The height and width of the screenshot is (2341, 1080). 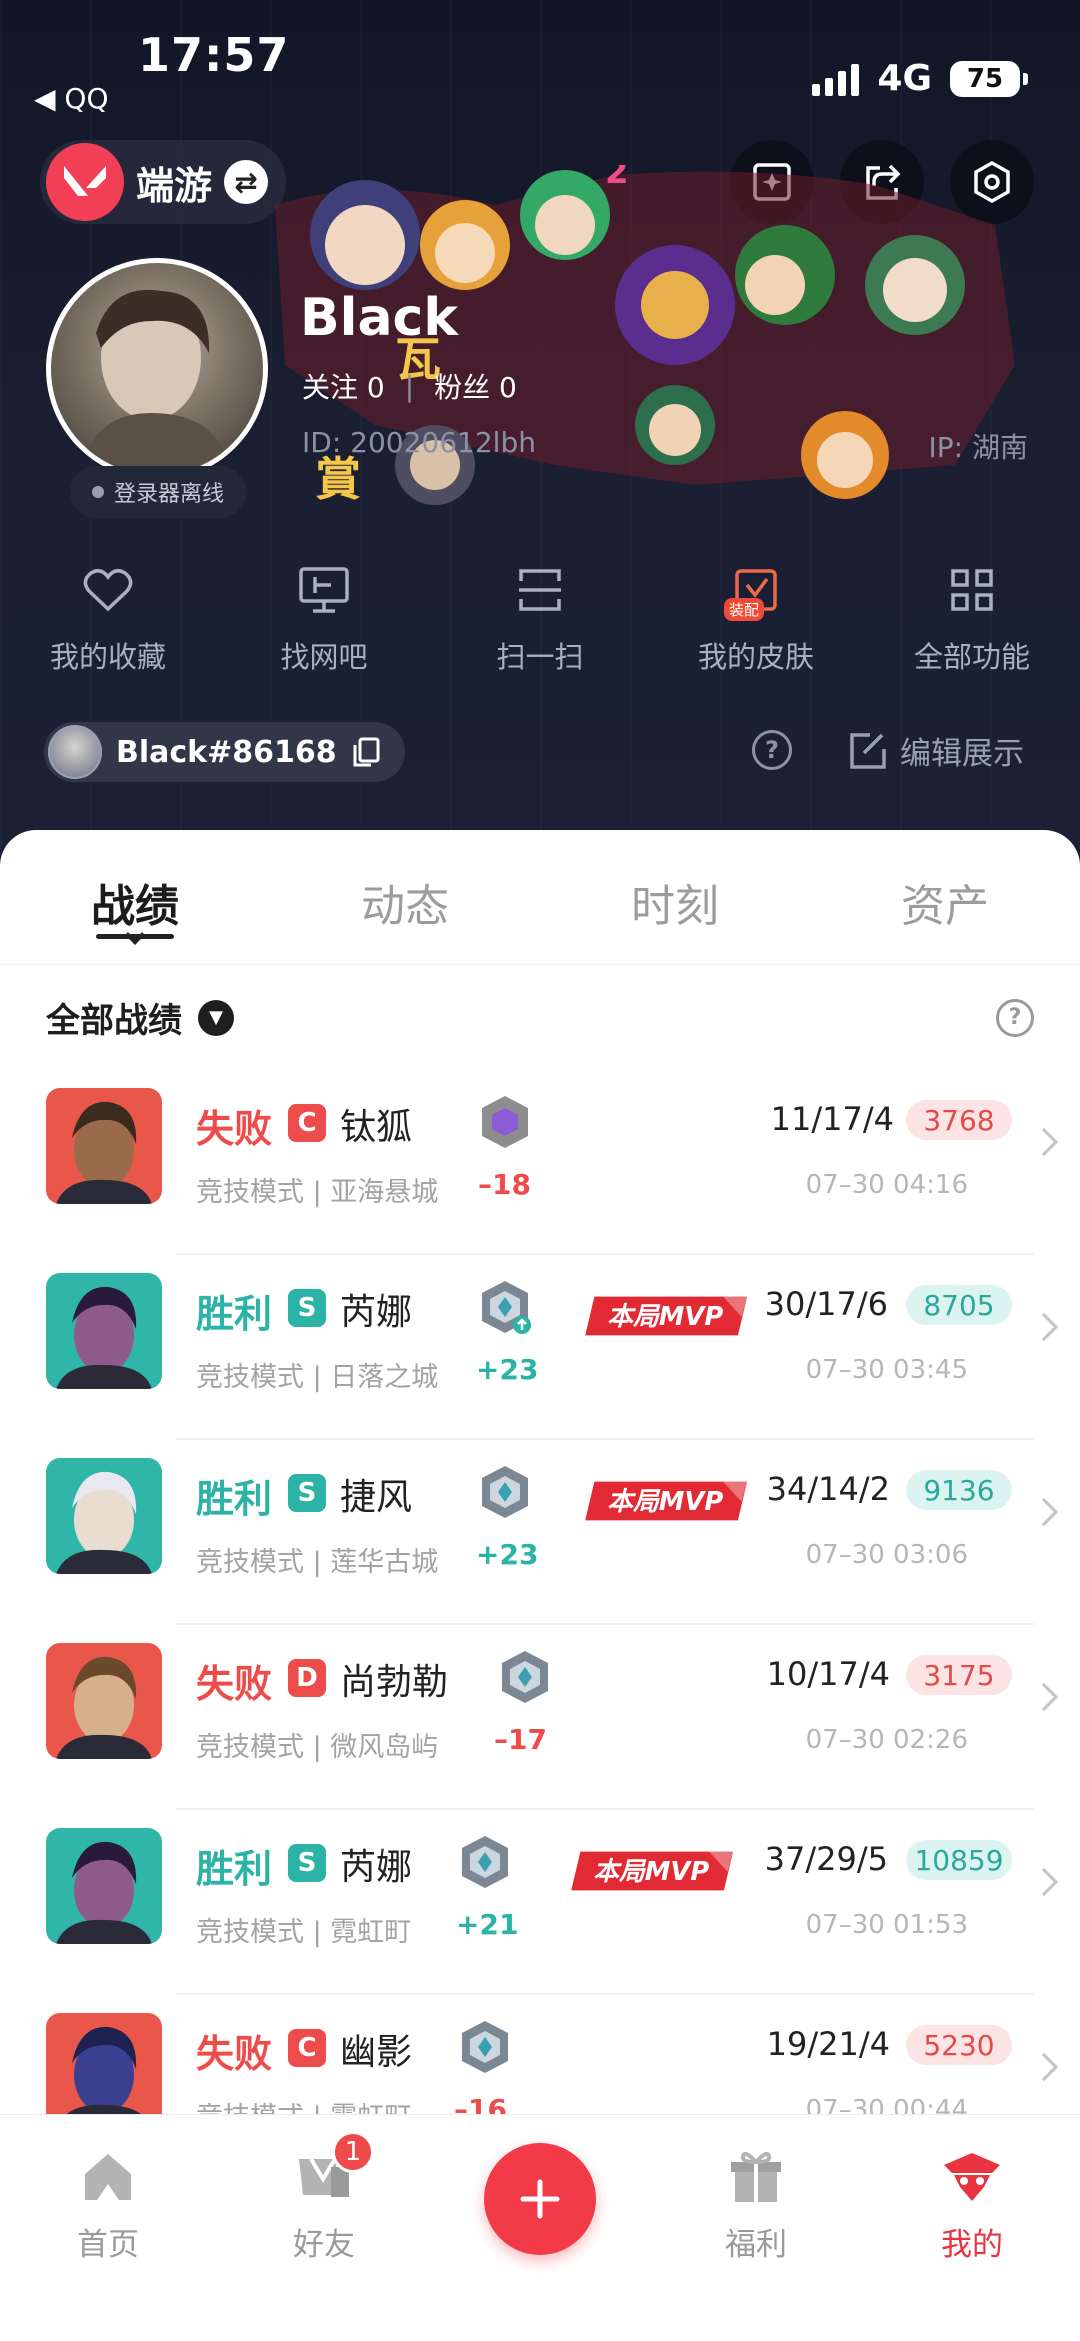 I want to click on home-icon, so click(x=108, y=2177).